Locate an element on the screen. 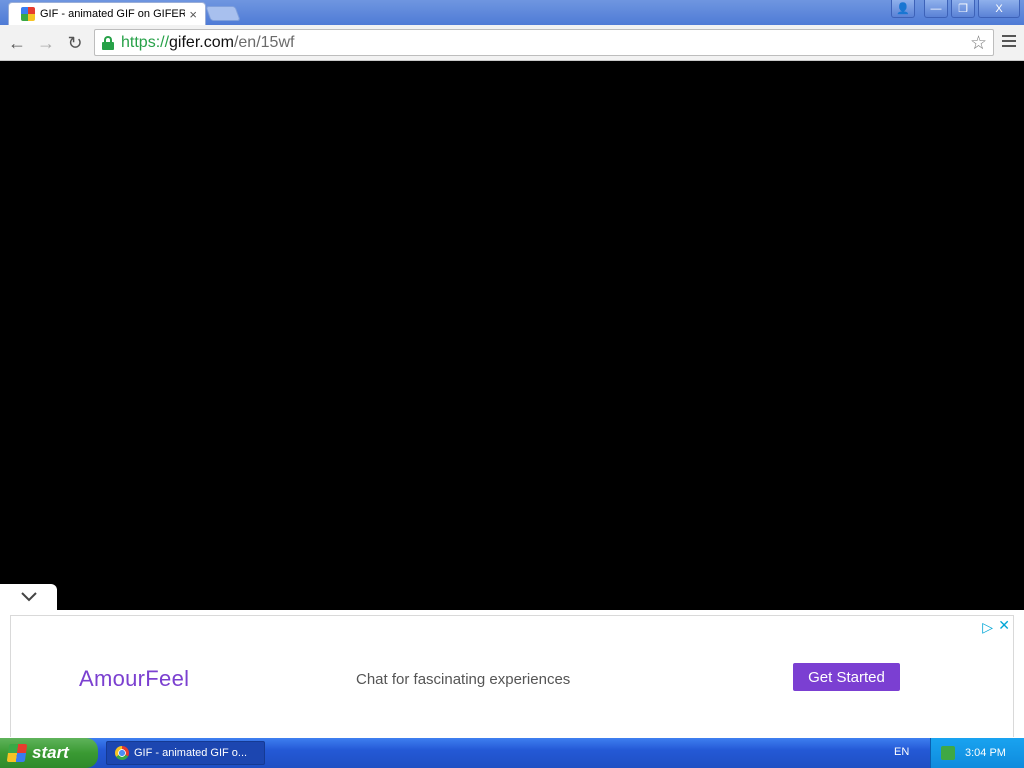  chevron-down-icon is located at coordinates (28, 597).